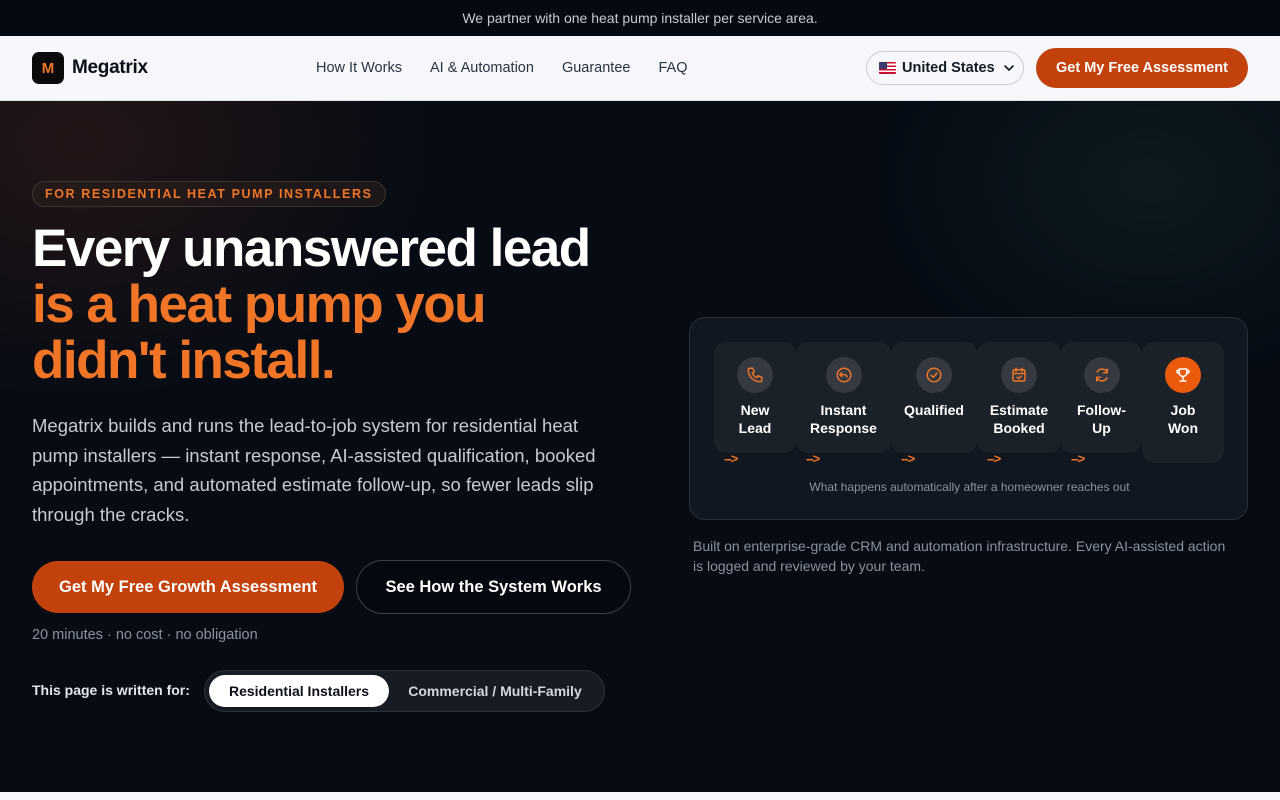  Describe the element at coordinates (755, 397) in the screenshot. I see `flow-step-new-lead: New Lead` at that location.